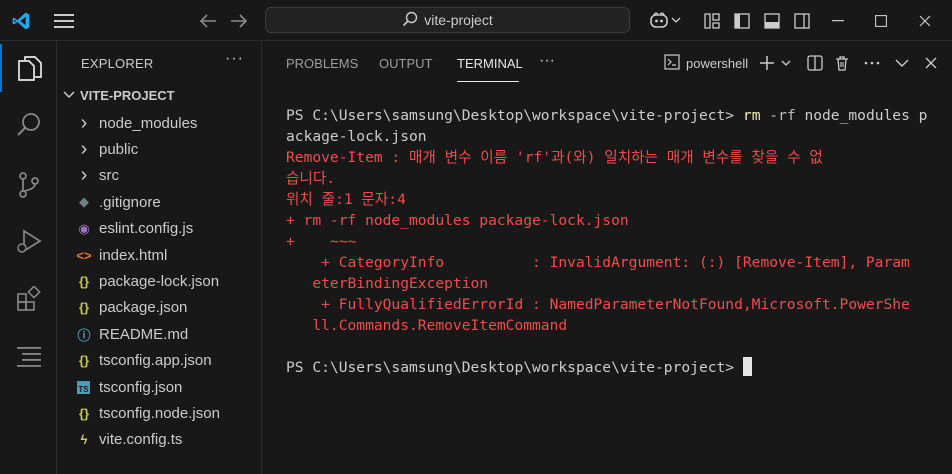  What do you see at coordinates (838, 21) in the screenshot?
I see `minimize-icon` at bounding box center [838, 21].